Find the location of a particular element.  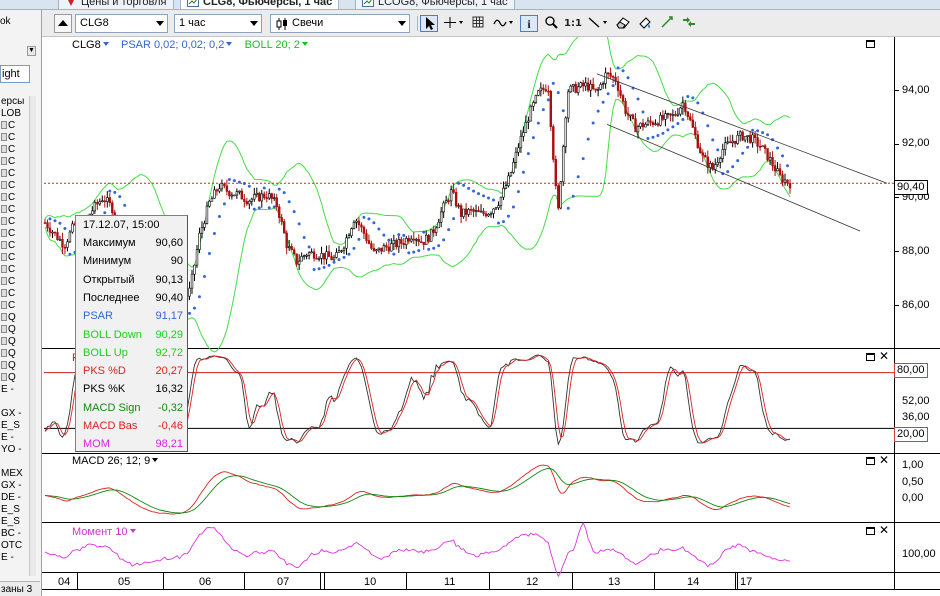

zoom-icon is located at coordinates (551, 23).